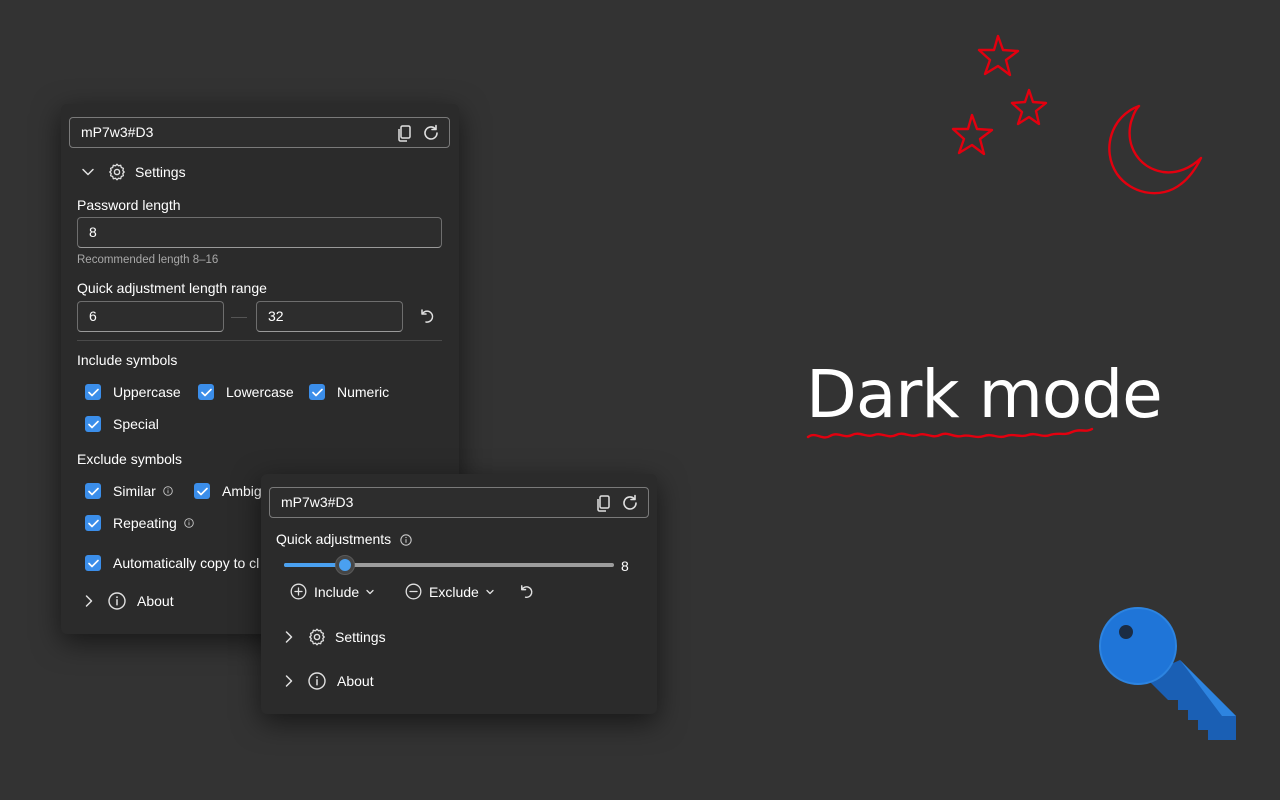 Image resolution: width=1280 pixels, height=800 pixels. What do you see at coordinates (259, 132) in the screenshot?
I see `password-output-field: mP7w3#D3` at bounding box center [259, 132].